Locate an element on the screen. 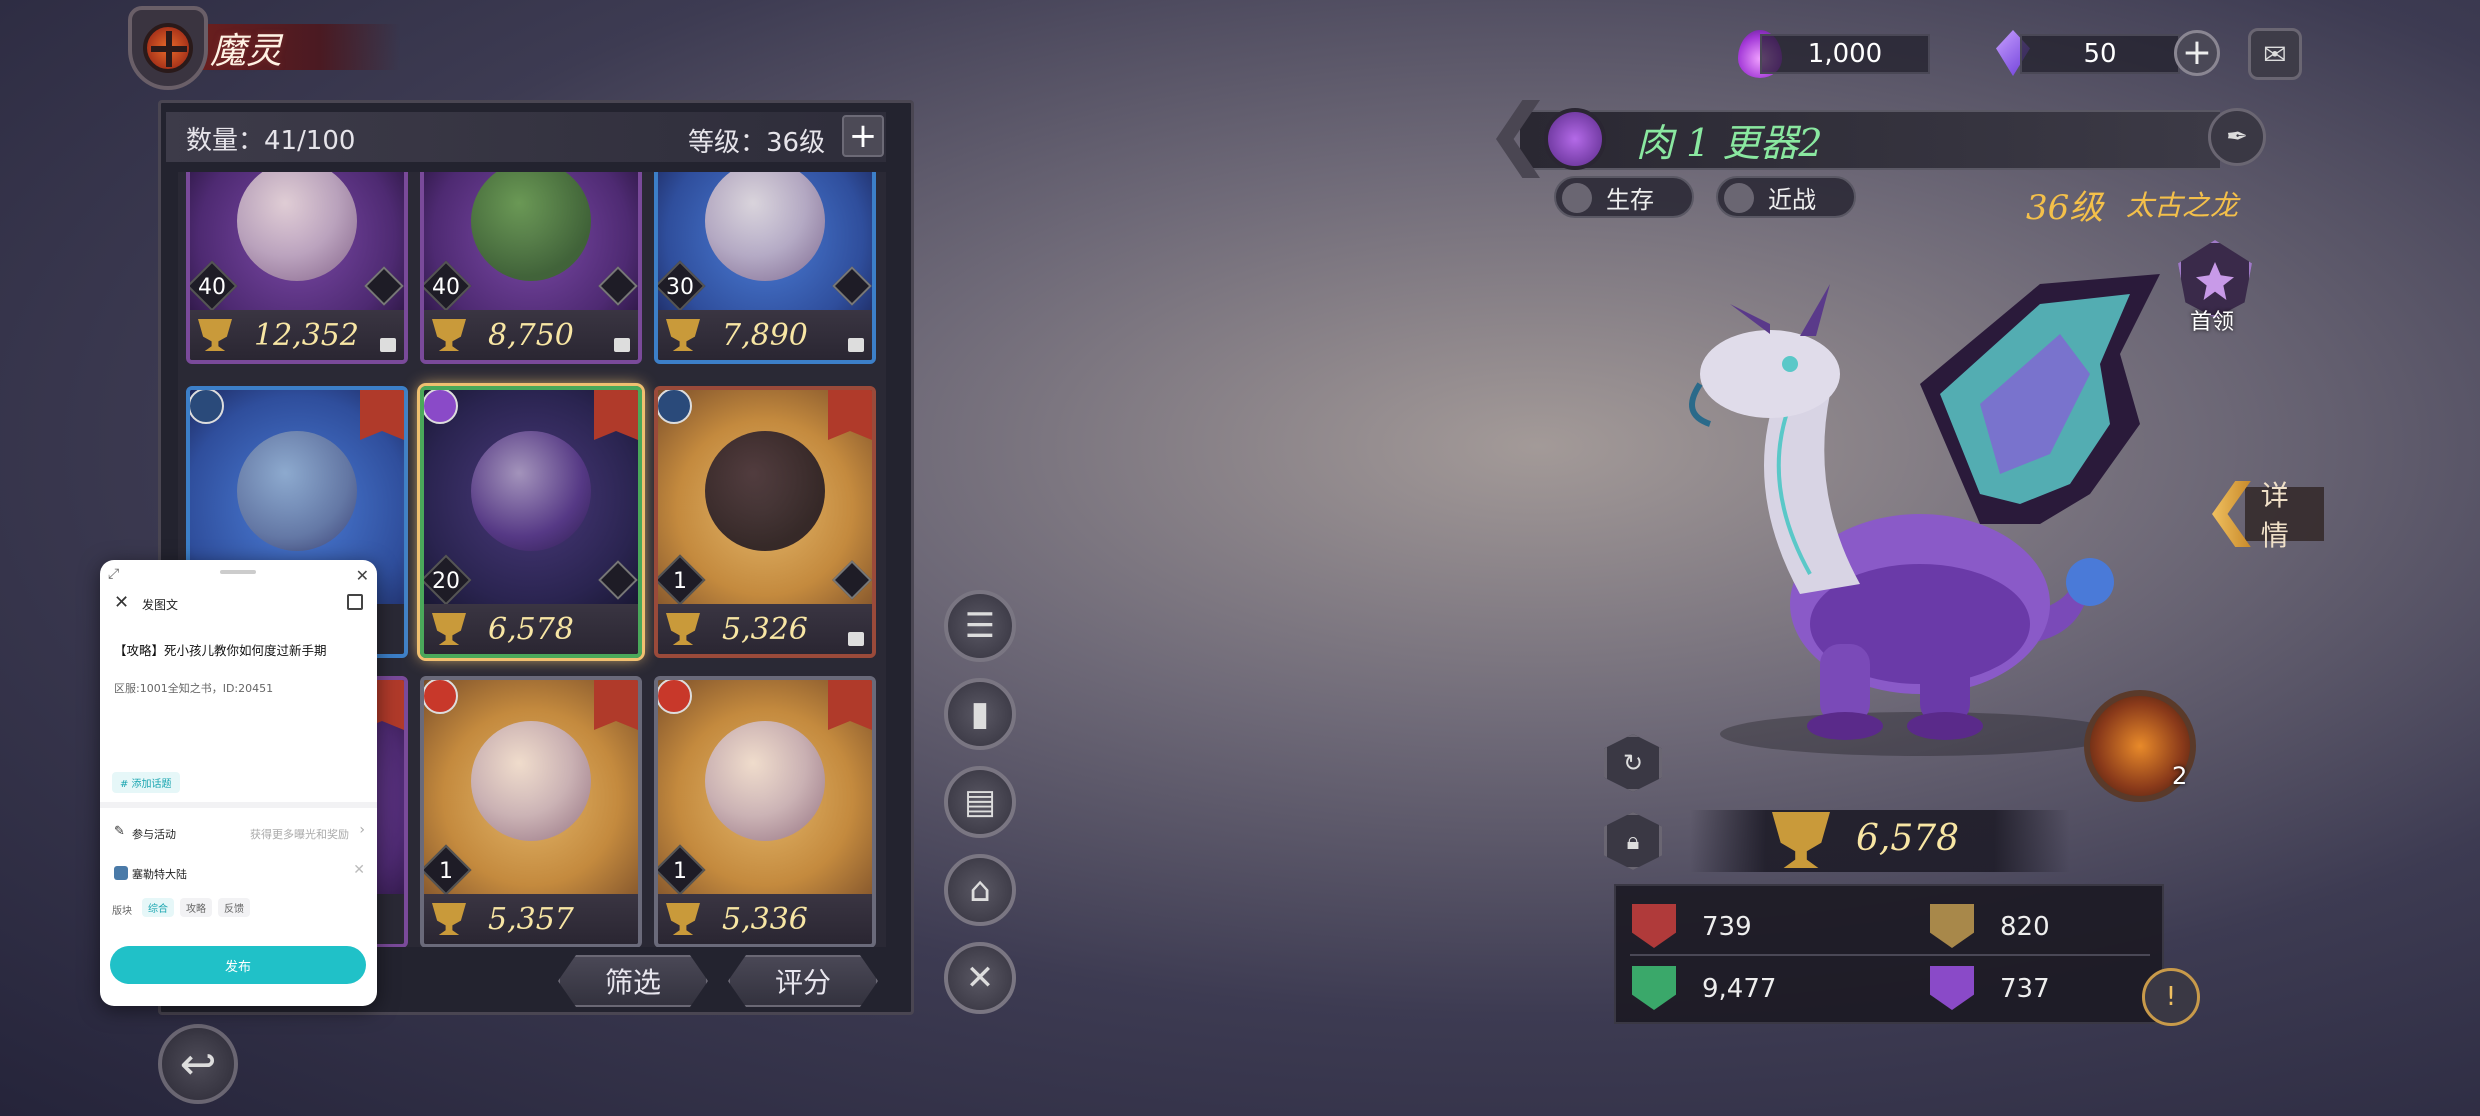 Image resolution: width=2480 pixels, height=1116 pixels. title-emblem-icon is located at coordinates (168, 48).